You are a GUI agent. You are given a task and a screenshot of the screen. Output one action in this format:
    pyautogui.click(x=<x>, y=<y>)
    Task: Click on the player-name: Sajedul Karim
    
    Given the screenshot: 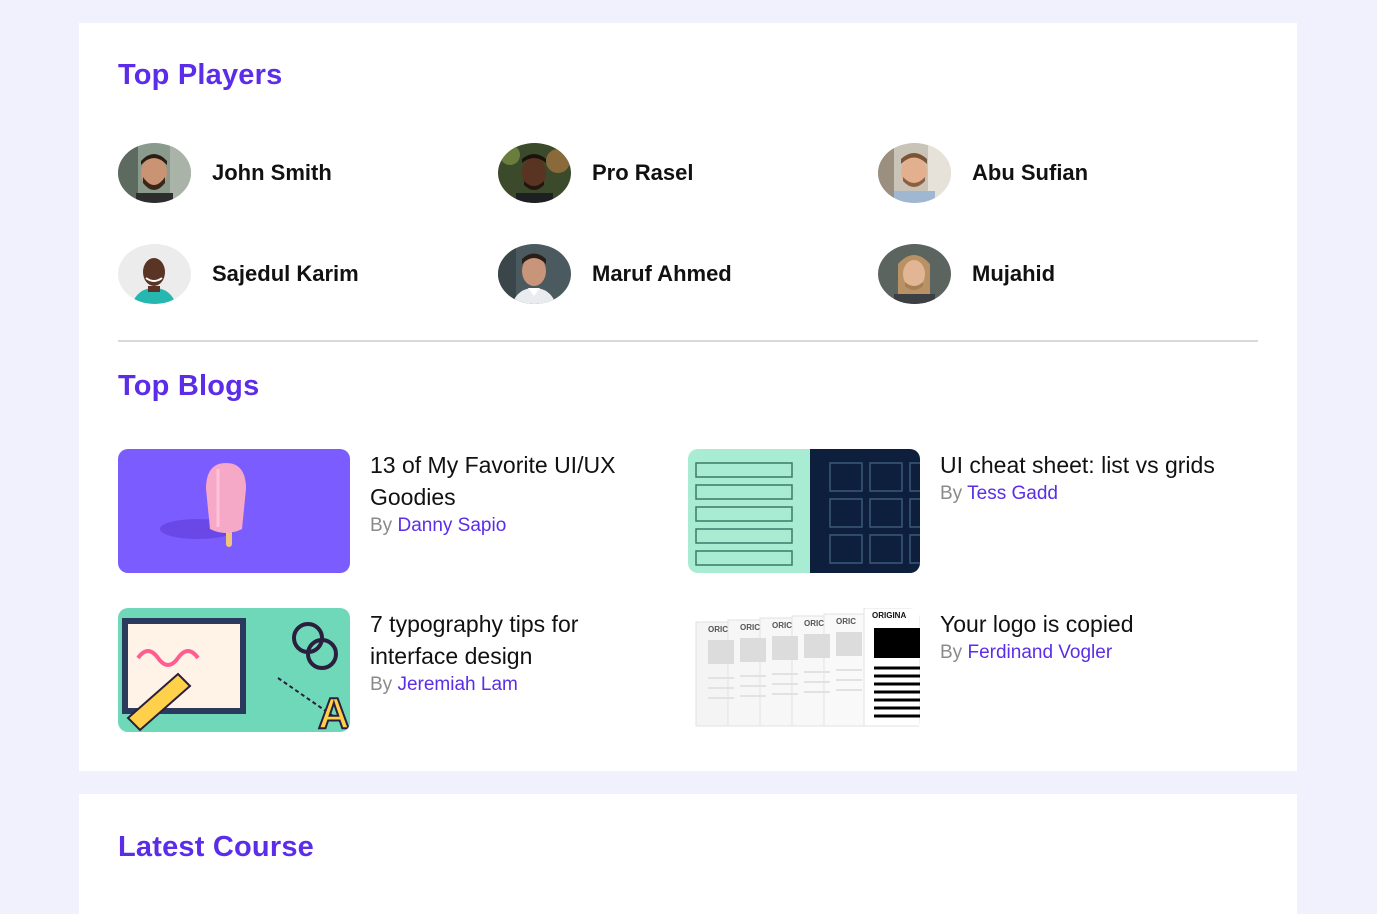 What is the action you would take?
    pyautogui.click(x=285, y=273)
    